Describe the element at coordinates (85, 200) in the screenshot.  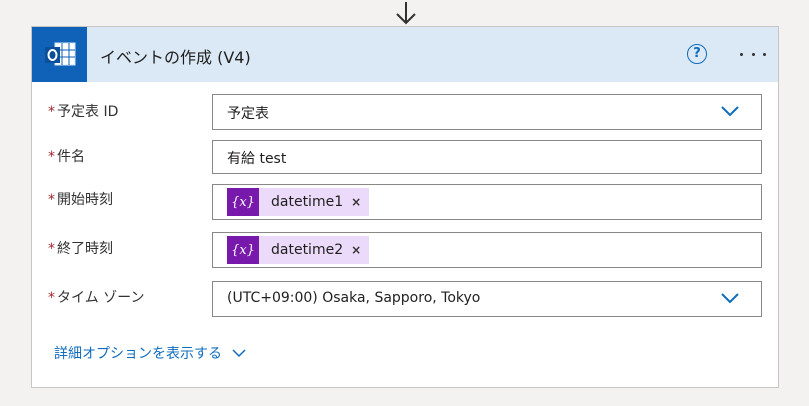
I see `start-time-label-text: 開始時刻` at that location.